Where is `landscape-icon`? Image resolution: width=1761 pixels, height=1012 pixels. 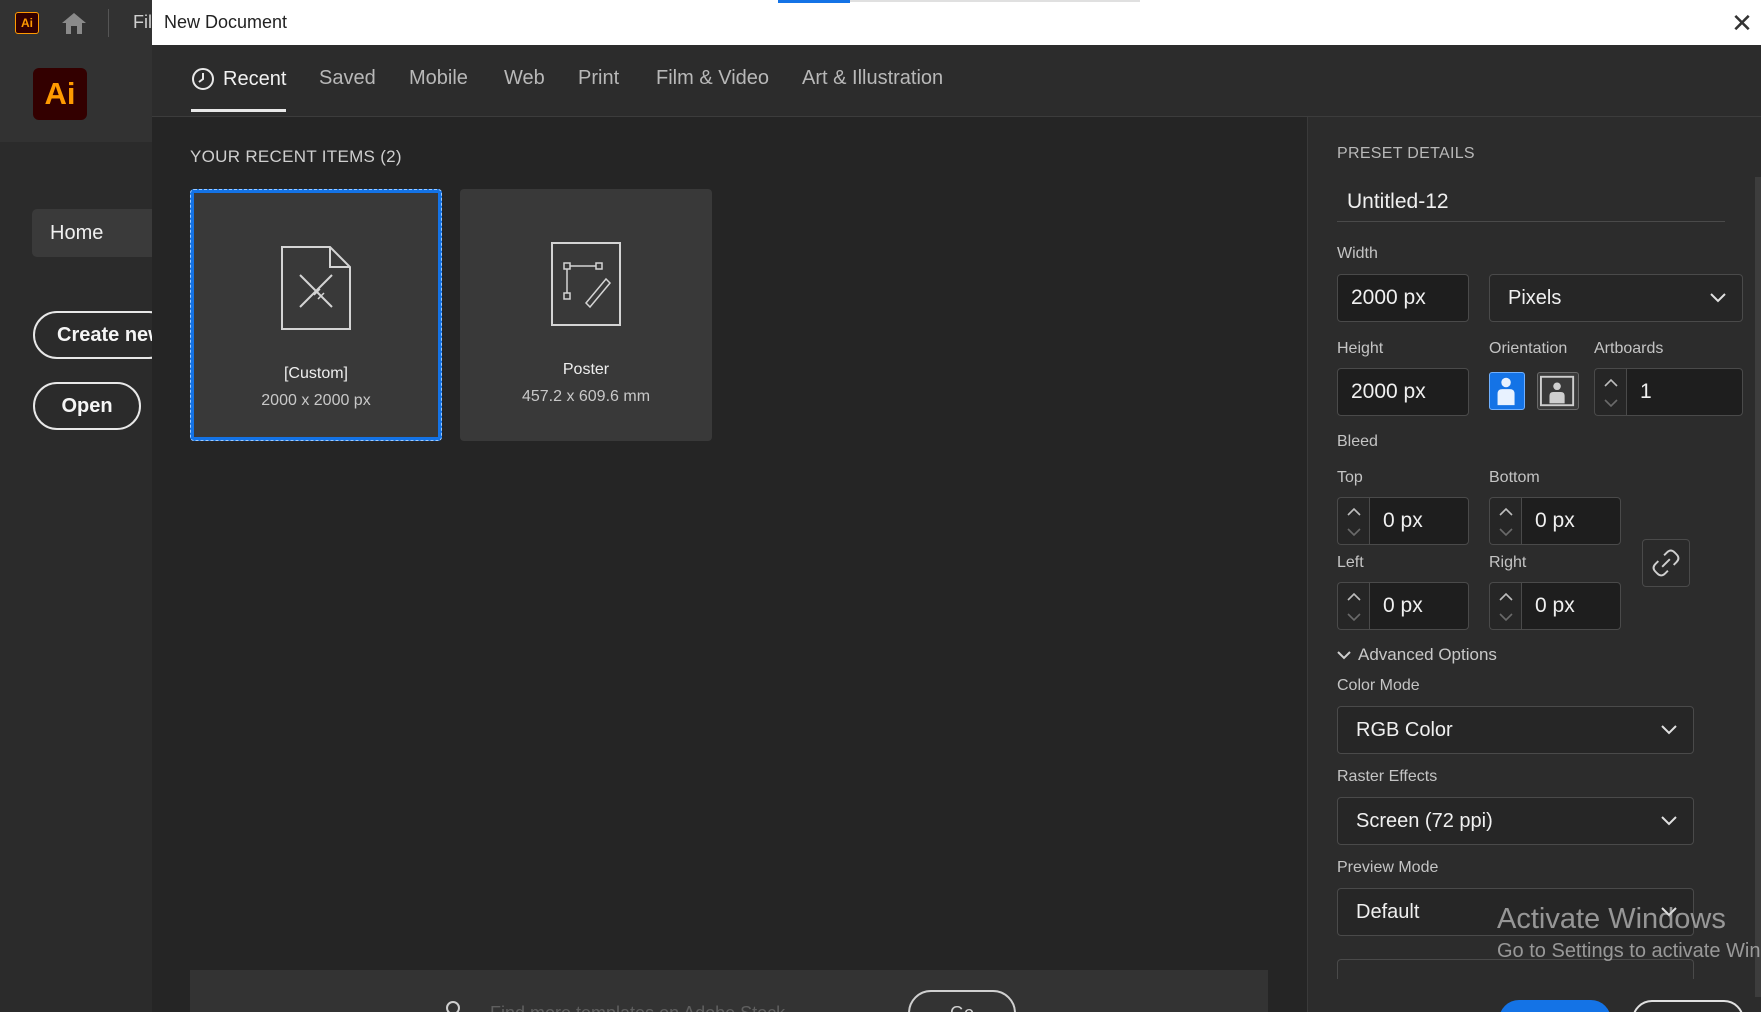 landscape-icon is located at coordinates (1557, 391).